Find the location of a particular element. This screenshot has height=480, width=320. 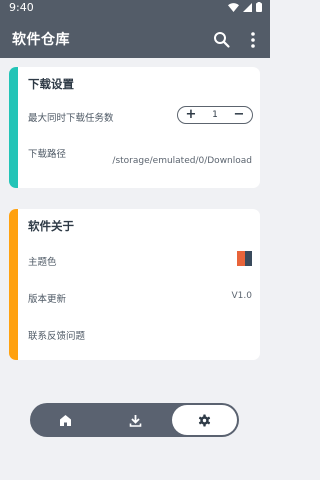

theme-color-swatch is located at coordinates (244, 258).